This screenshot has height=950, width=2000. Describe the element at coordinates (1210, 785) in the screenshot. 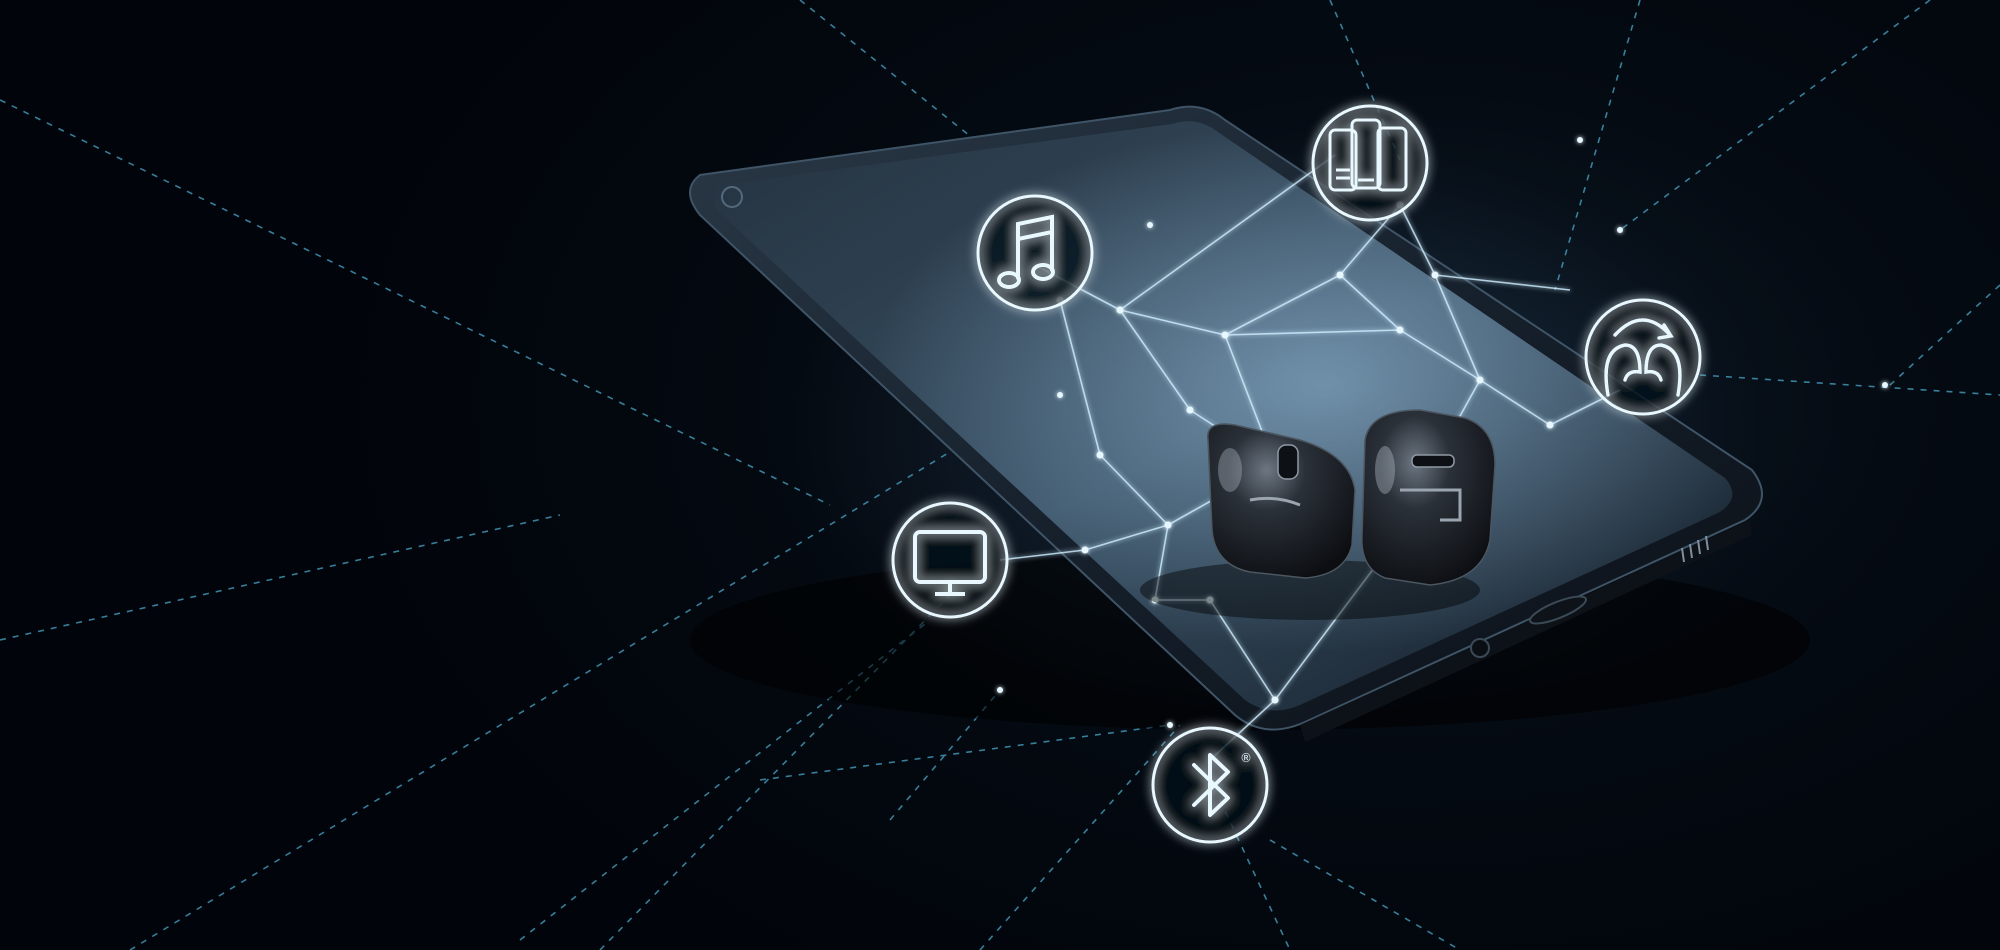

I see `bluetooth-icon: ®` at that location.